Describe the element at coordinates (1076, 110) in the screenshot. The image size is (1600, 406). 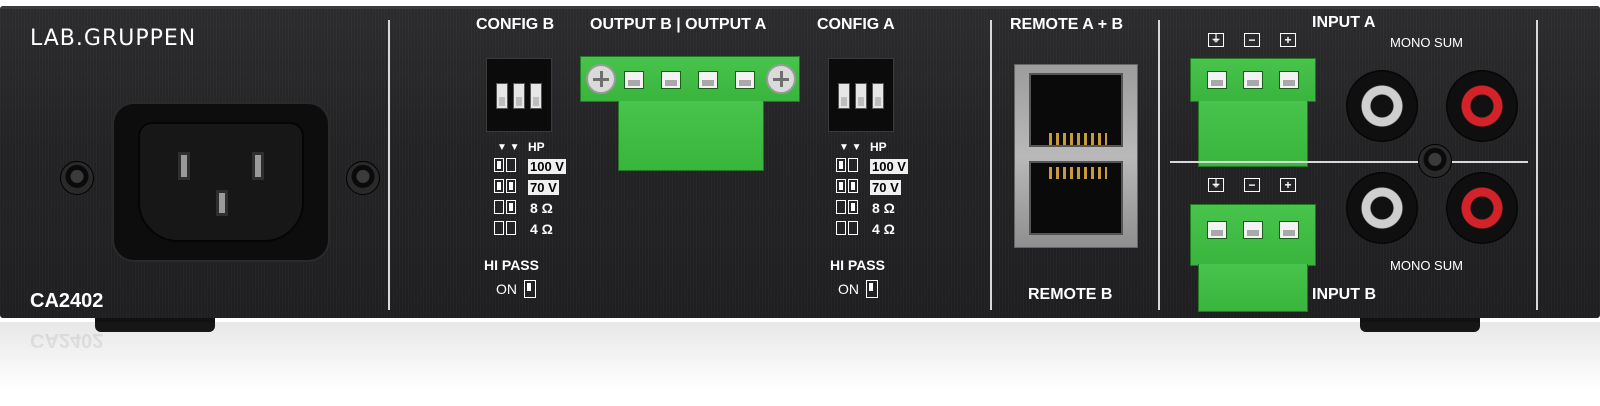
I see `remote-port-a` at that location.